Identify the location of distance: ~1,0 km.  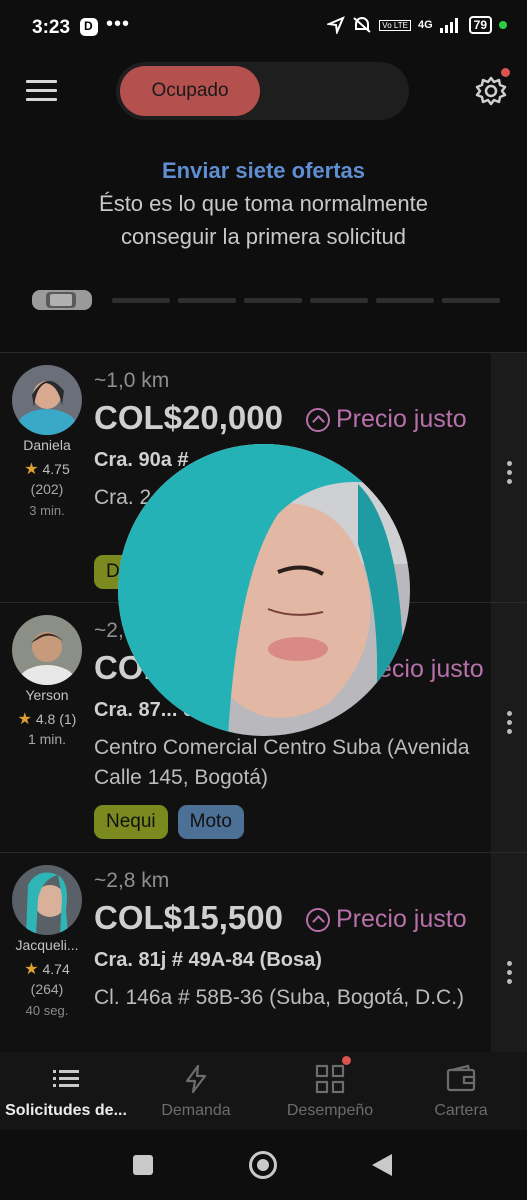
(132, 380).